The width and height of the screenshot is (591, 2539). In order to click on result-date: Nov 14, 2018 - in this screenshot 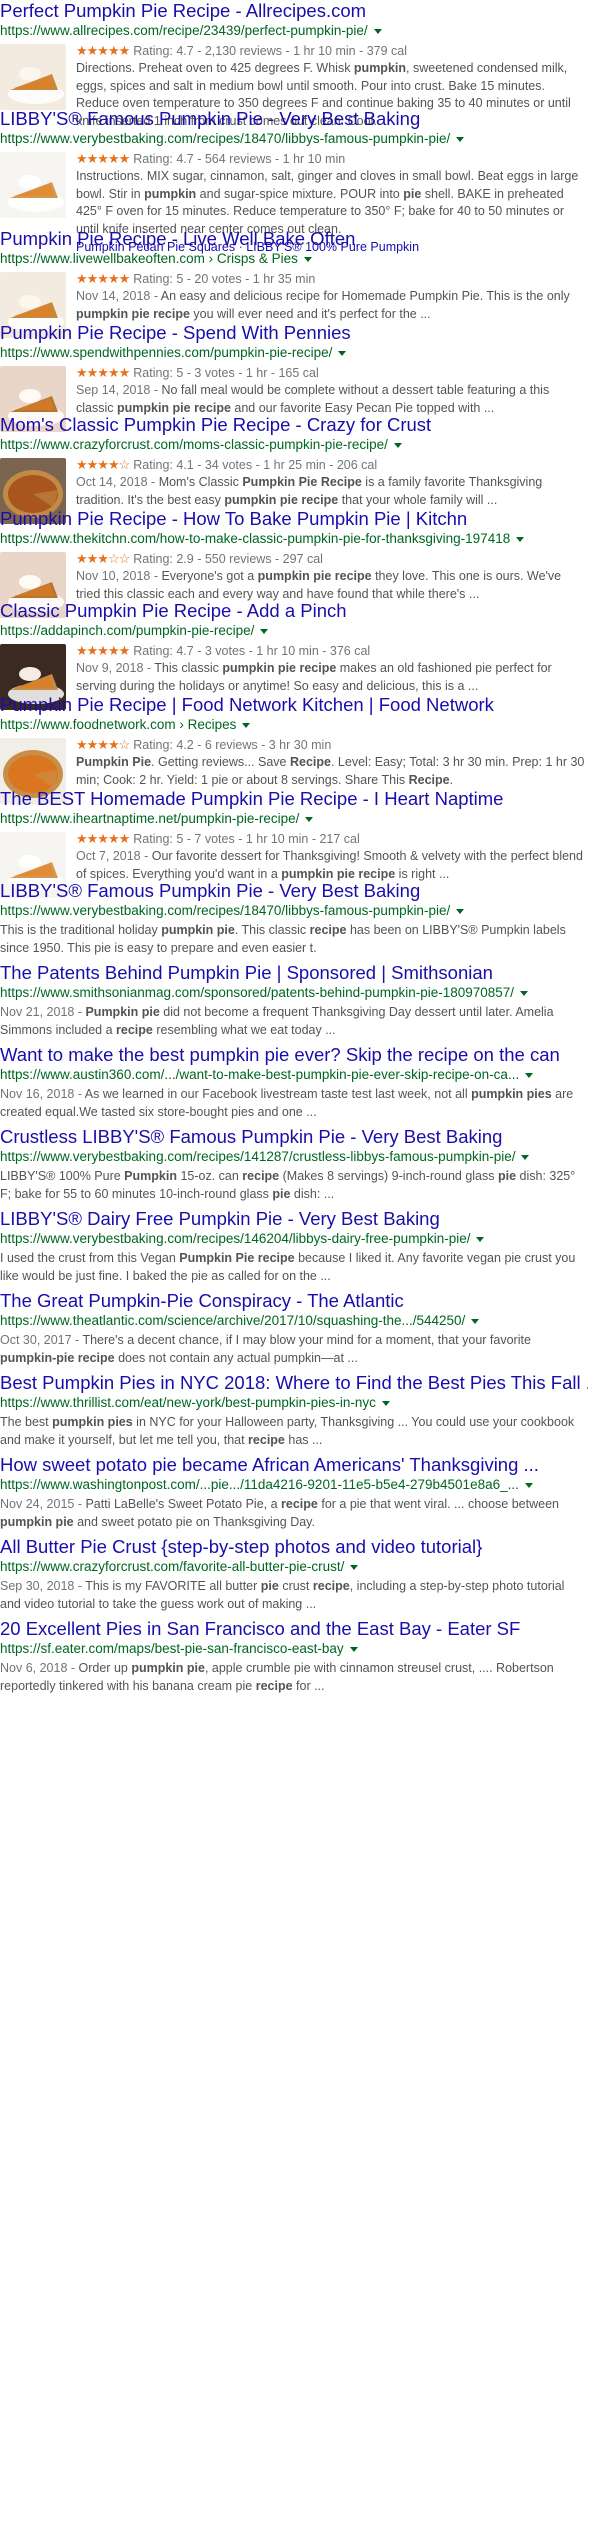, I will do `click(118, 296)`.